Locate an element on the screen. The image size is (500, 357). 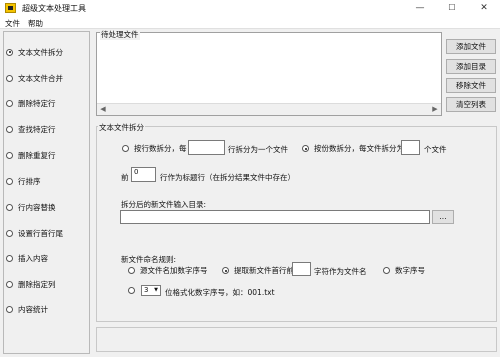
naming-rule-label: 新文件命名规则: is located at coordinates (149, 259).